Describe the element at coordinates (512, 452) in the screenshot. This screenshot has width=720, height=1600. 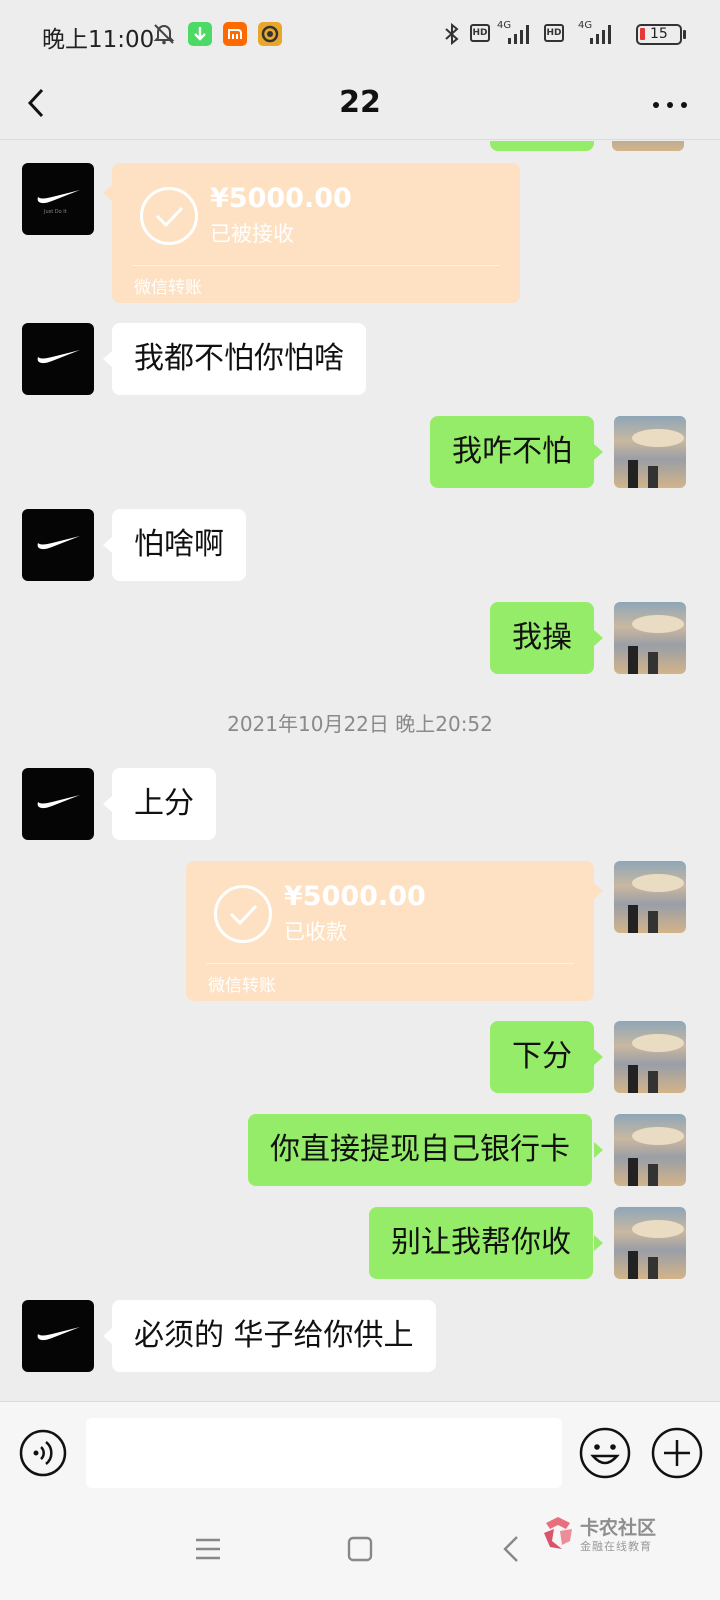
I see `message-bubble-out: 我咋不怕` at that location.